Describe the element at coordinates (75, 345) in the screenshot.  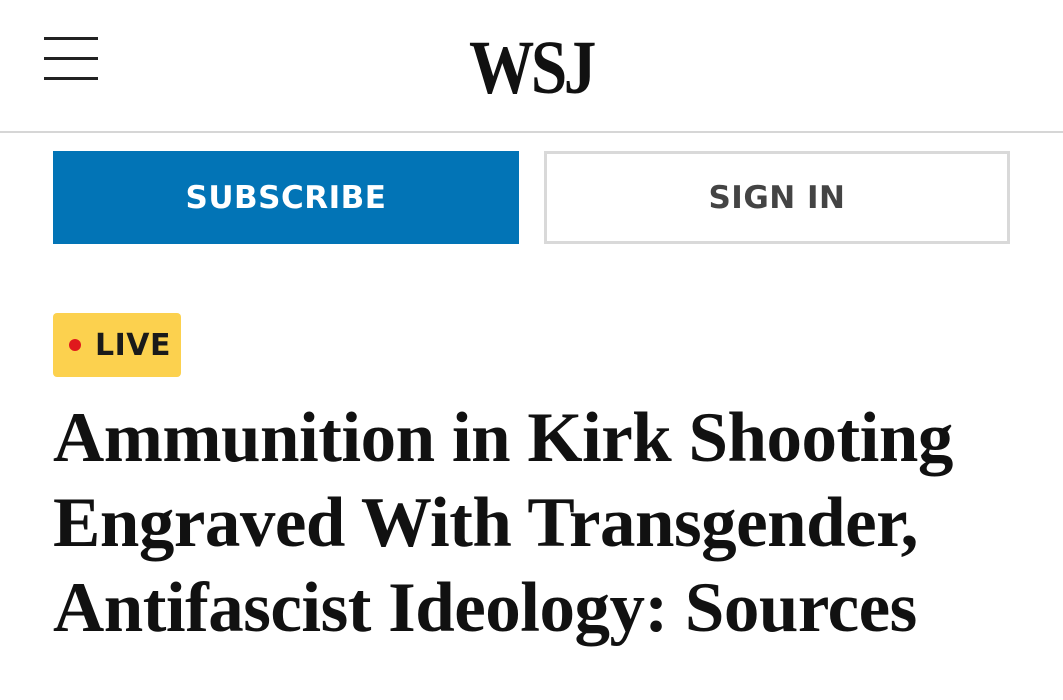
I see `live-dot-icon` at that location.